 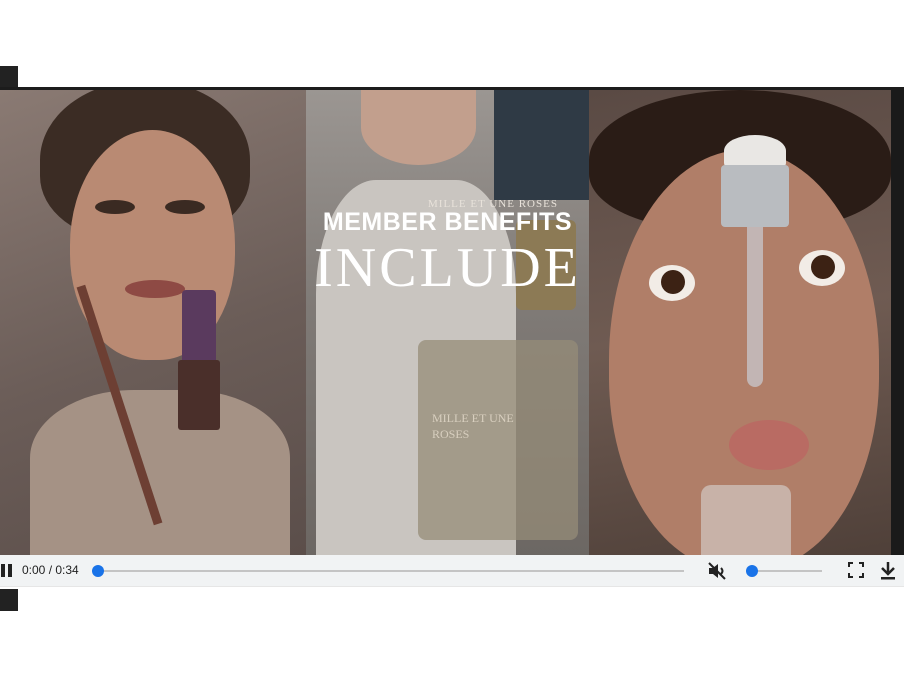 I want to click on perfume-bottle-label: MILLE ET UNE ROSES, so click(x=473, y=426).